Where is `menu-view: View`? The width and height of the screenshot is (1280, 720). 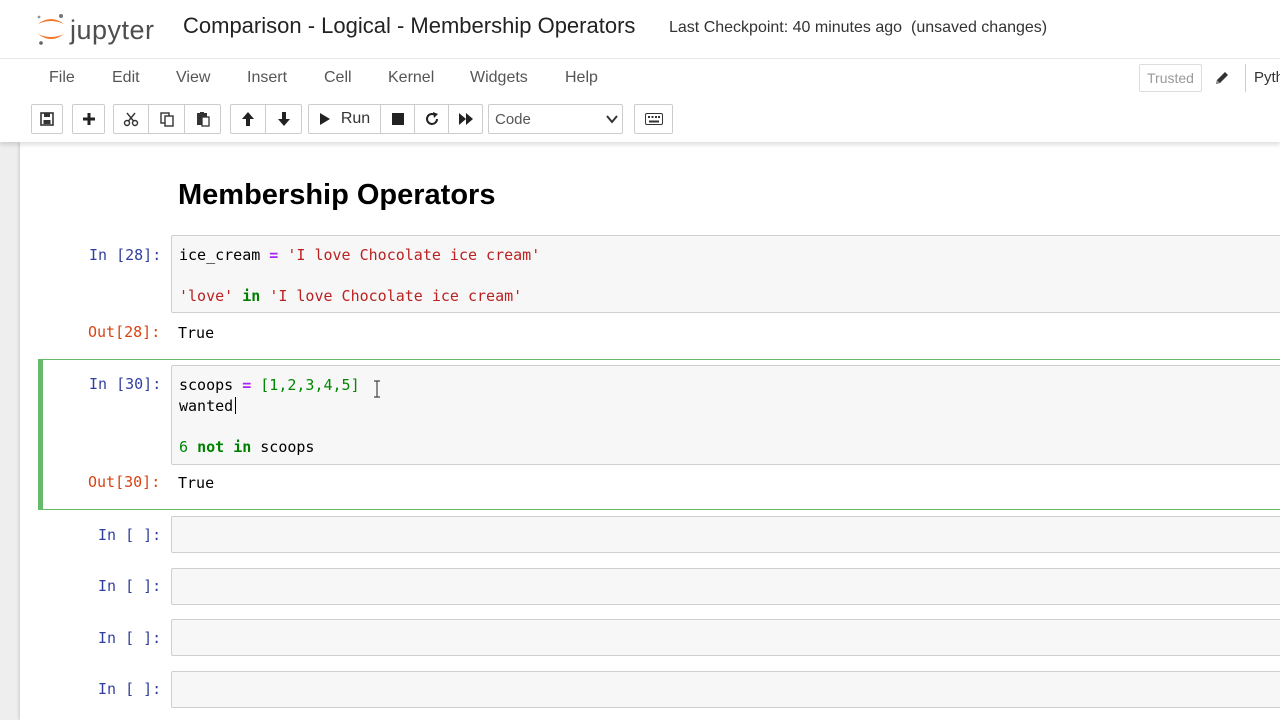
menu-view: View is located at coordinates (193, 78).